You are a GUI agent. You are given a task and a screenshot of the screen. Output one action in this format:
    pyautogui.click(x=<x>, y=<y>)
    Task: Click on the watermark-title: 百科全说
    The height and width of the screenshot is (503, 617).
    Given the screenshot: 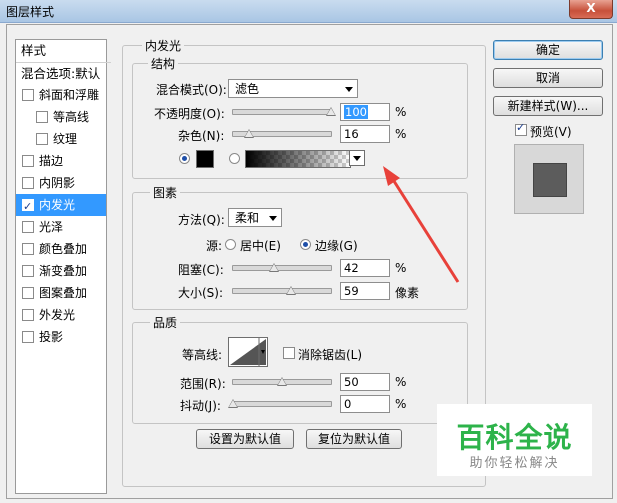 What is the action you would take?
    pyautogui.click(x=514, y=437)
    